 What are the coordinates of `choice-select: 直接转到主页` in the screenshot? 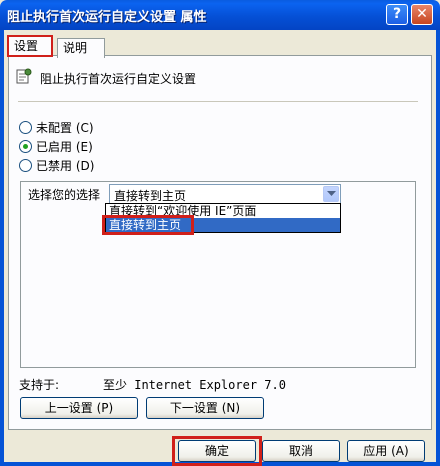 It's located at (225, 194).